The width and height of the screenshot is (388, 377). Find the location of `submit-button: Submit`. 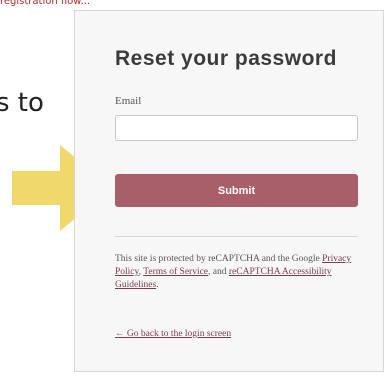

submit-button: Submit is located at coordinates (236, 190).